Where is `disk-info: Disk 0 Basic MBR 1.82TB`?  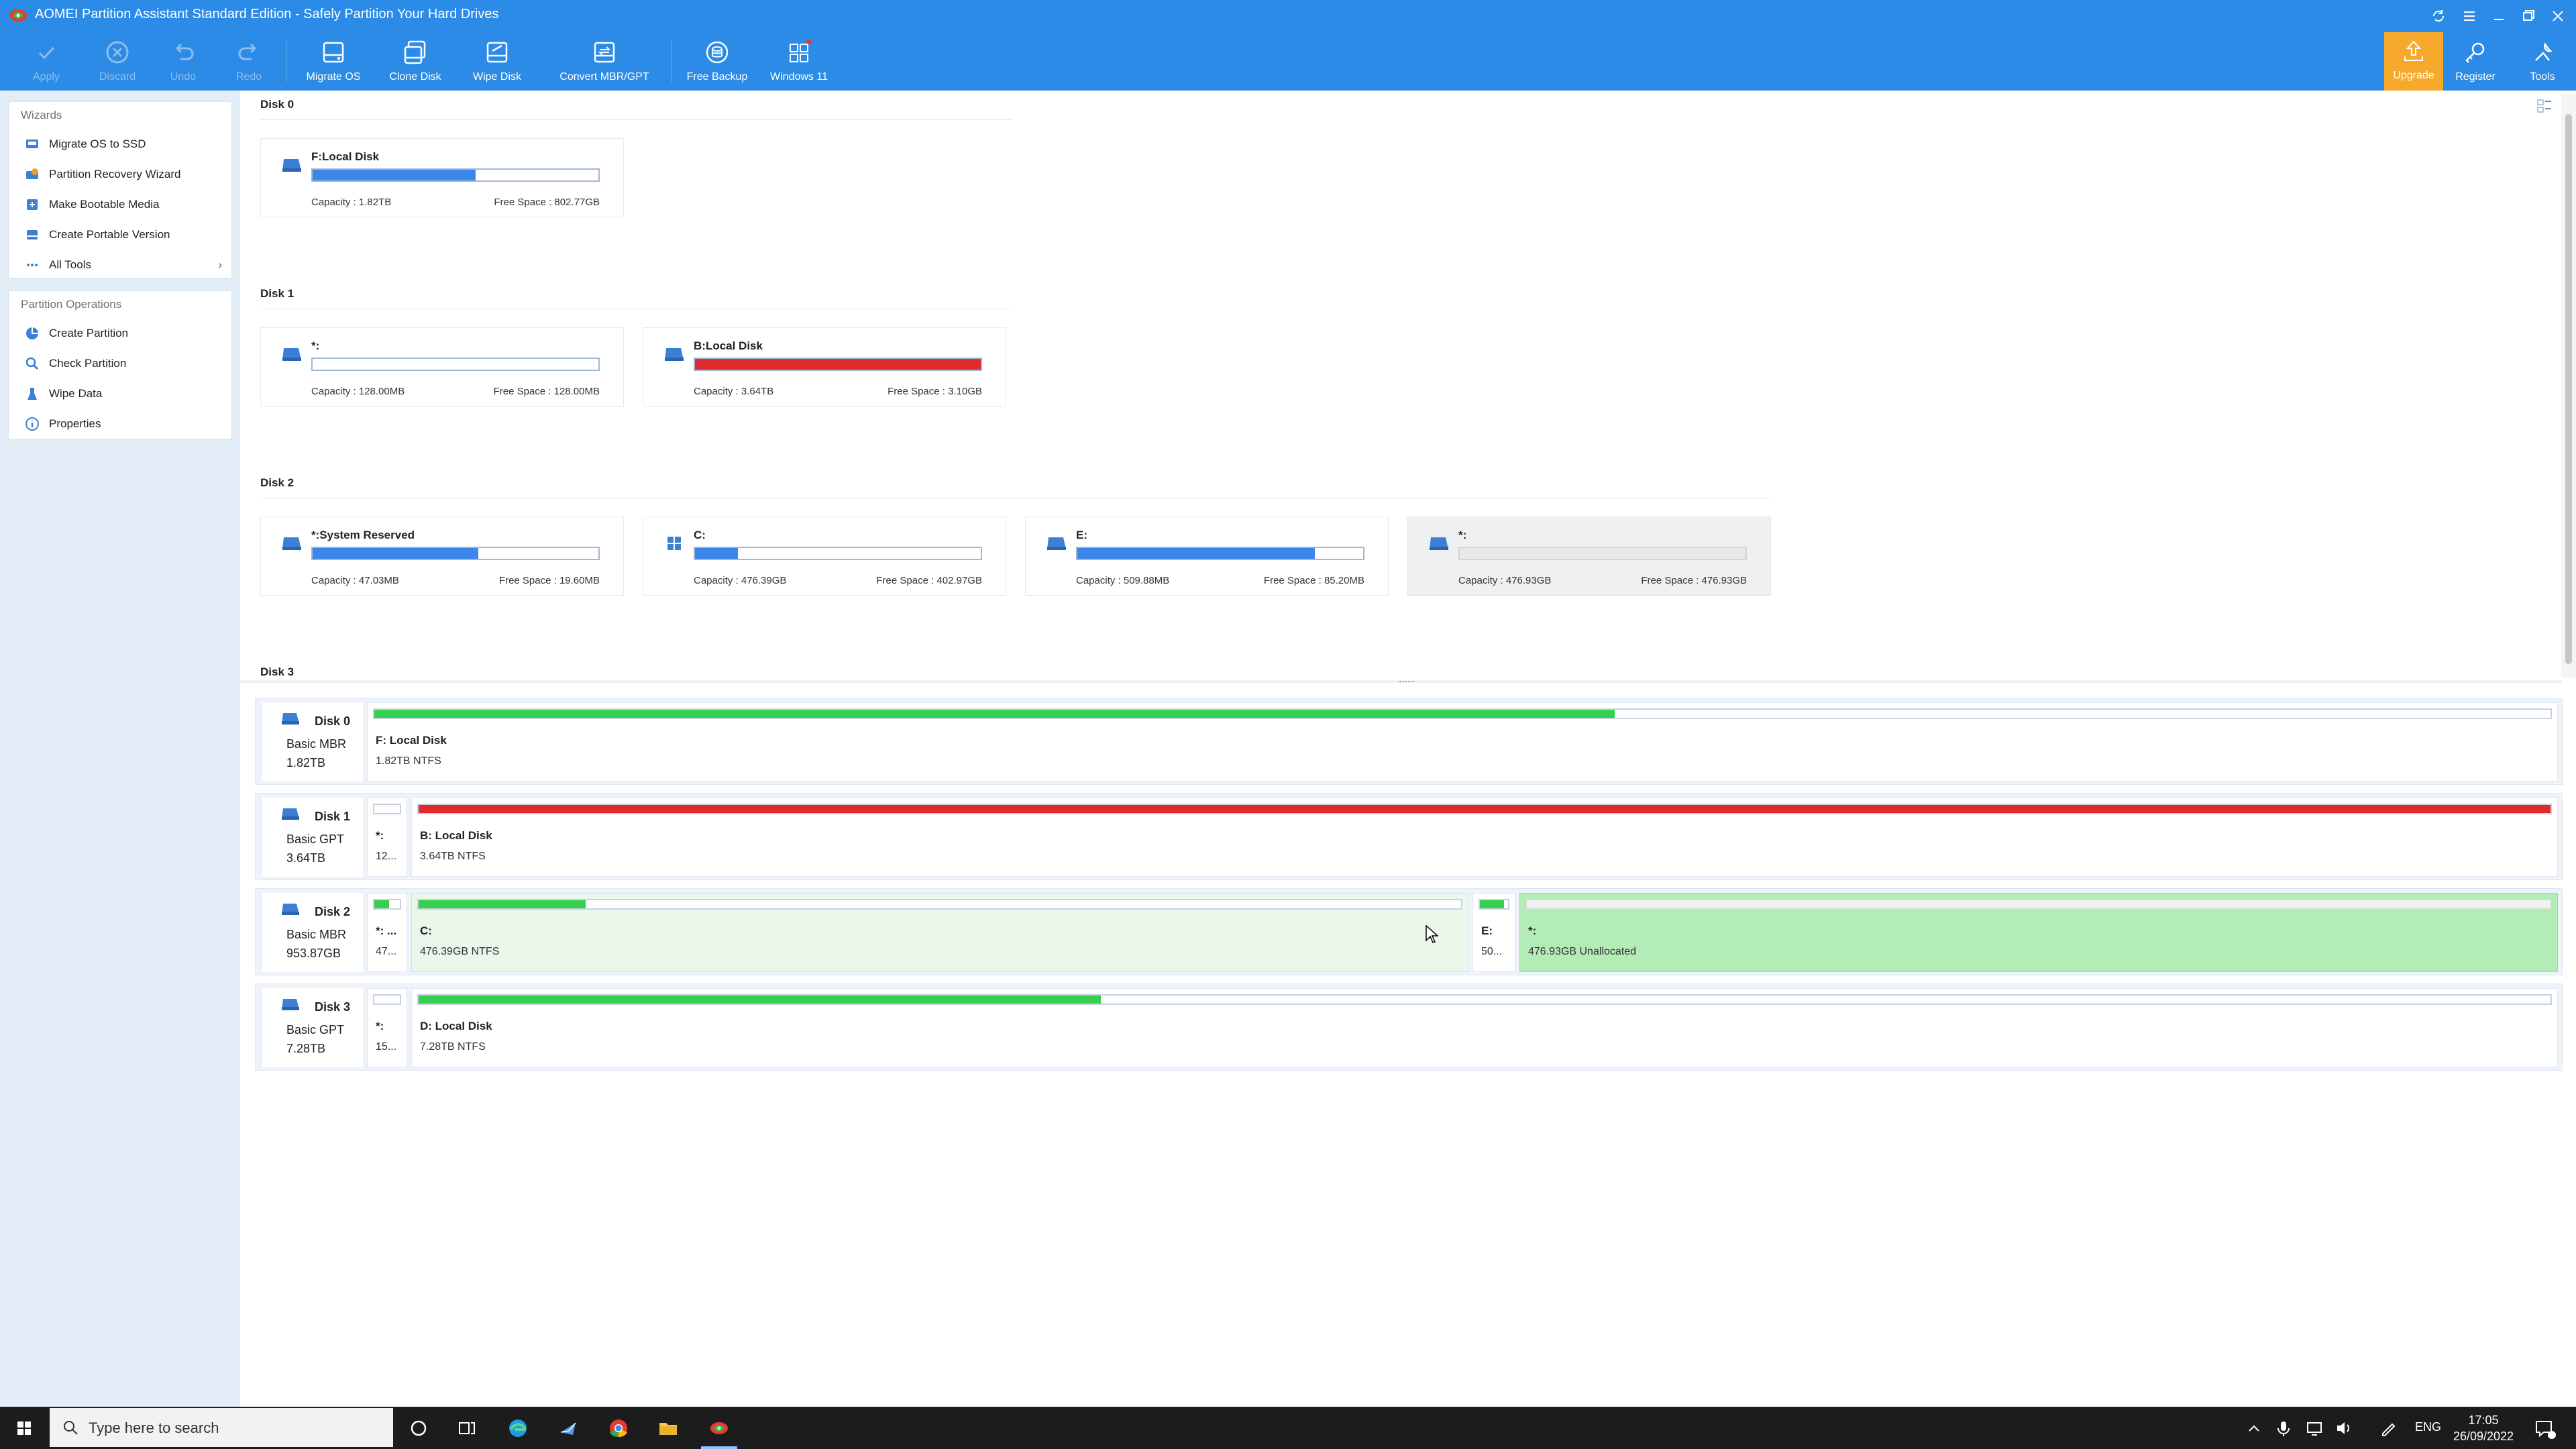 disk-info: Disk 0 Basic MBR 1.82TB is located at coordinates (312, 742).